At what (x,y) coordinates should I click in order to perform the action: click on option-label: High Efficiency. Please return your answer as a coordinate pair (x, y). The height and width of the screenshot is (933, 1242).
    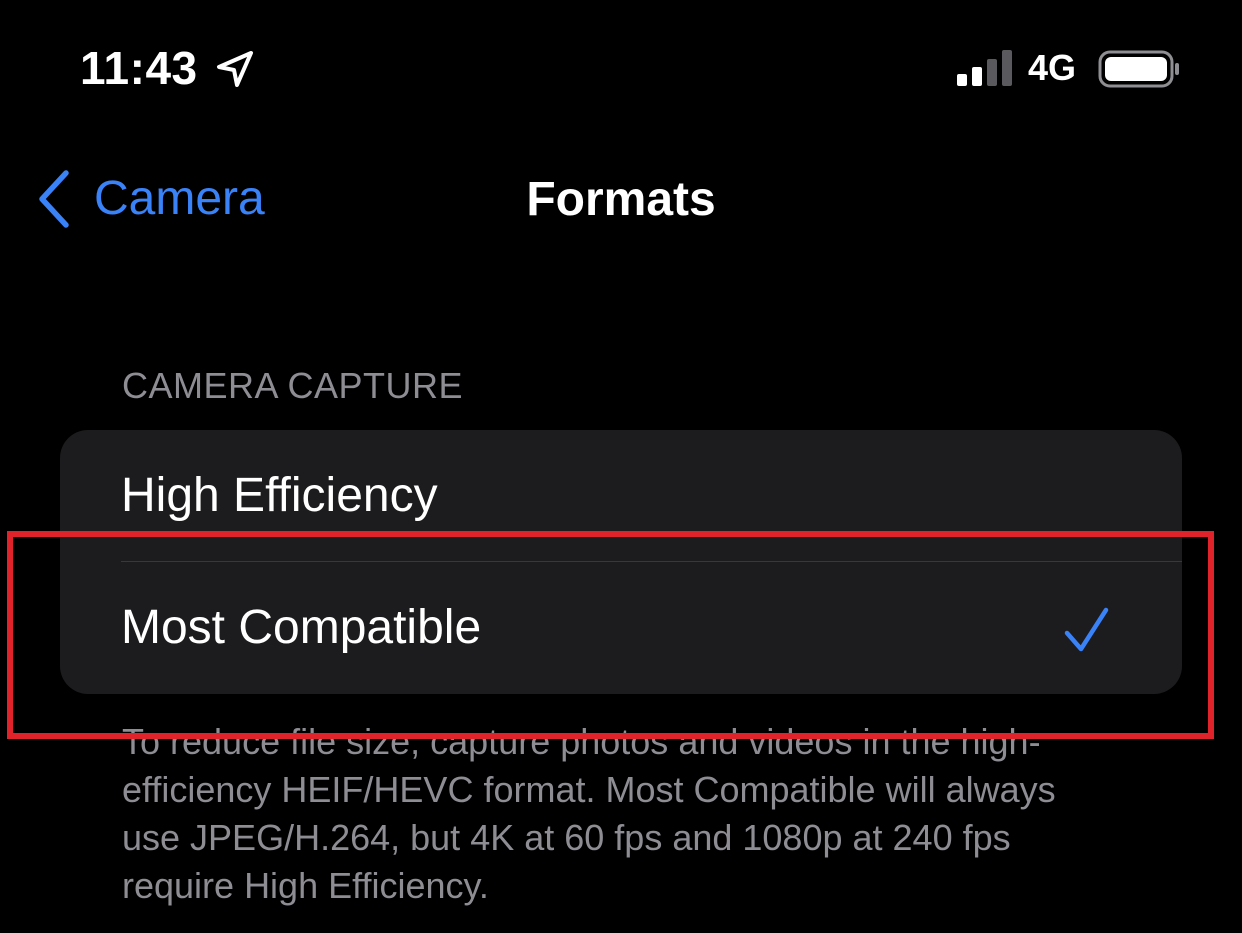
    Looking at the image, I should click on (279, 495).